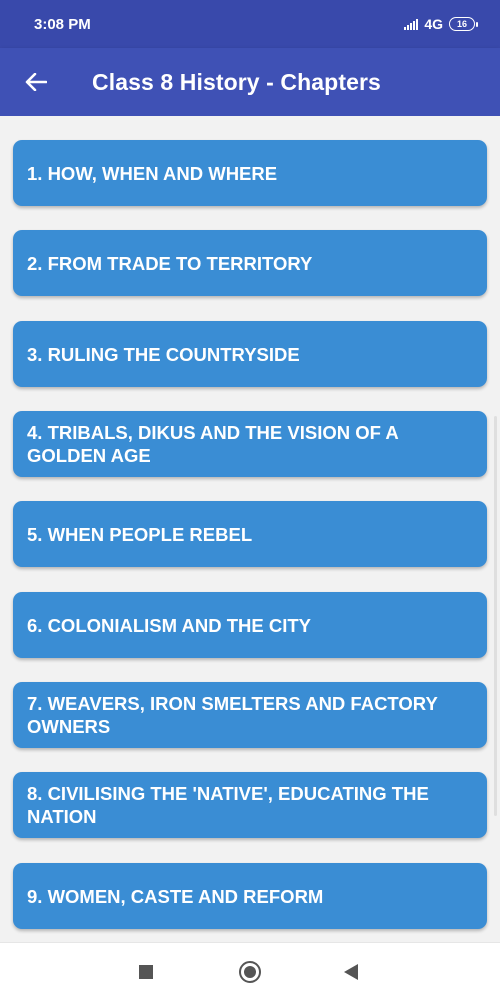 The height and width of the screenshot is (1001, 500). I want to click on battery-icon: 16, so click(463, 24).